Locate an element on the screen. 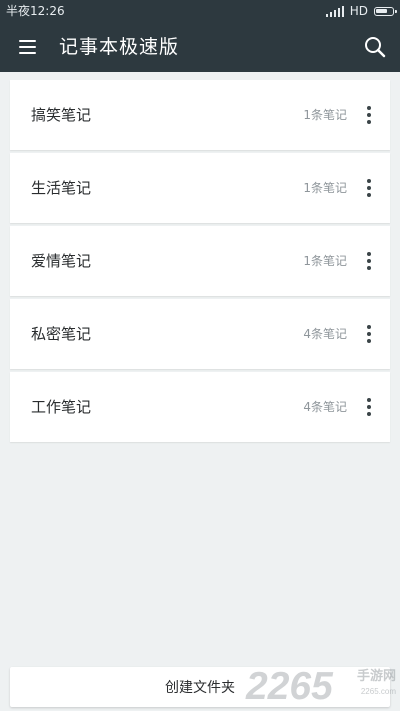 Image resolution: width=400 pixels, height=711 pixels. folder-name: 爱情笔记 is located at coordinates (61, 261).